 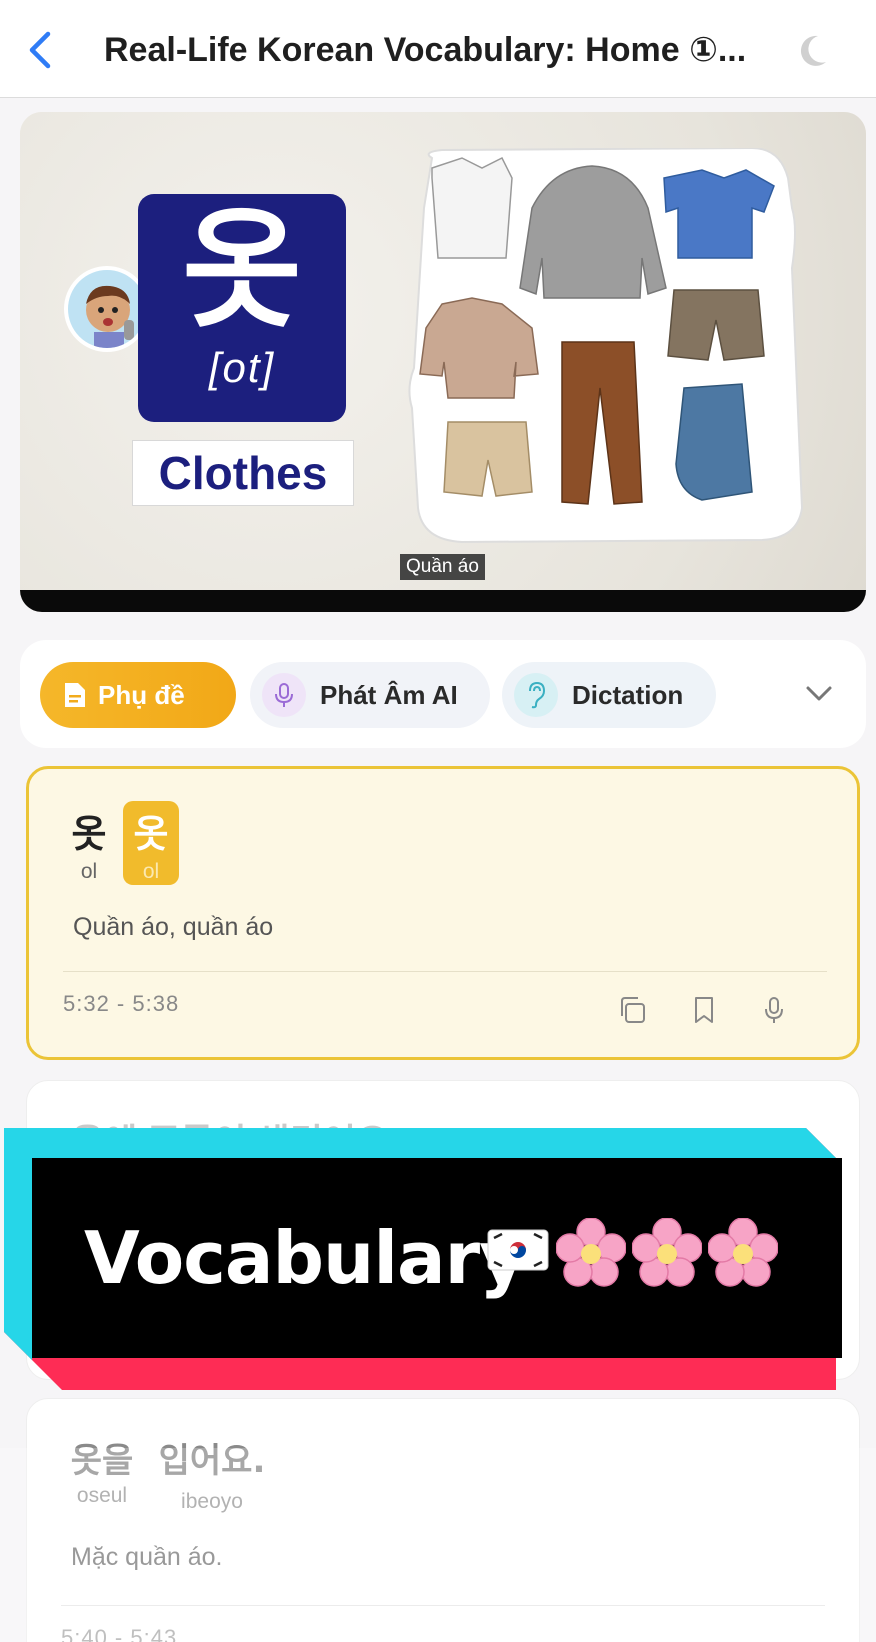 I want to click on word-token: 옷을 oseul, so click(x=102, y=1470).